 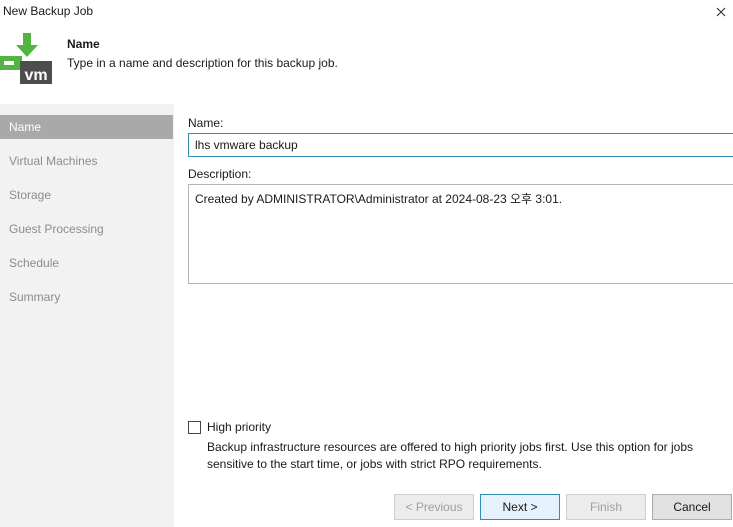 What do you see at coordinates (366, 12) in the screenshot?
I see `title-bar: New Backup Job` at bounding box center [366, 12].